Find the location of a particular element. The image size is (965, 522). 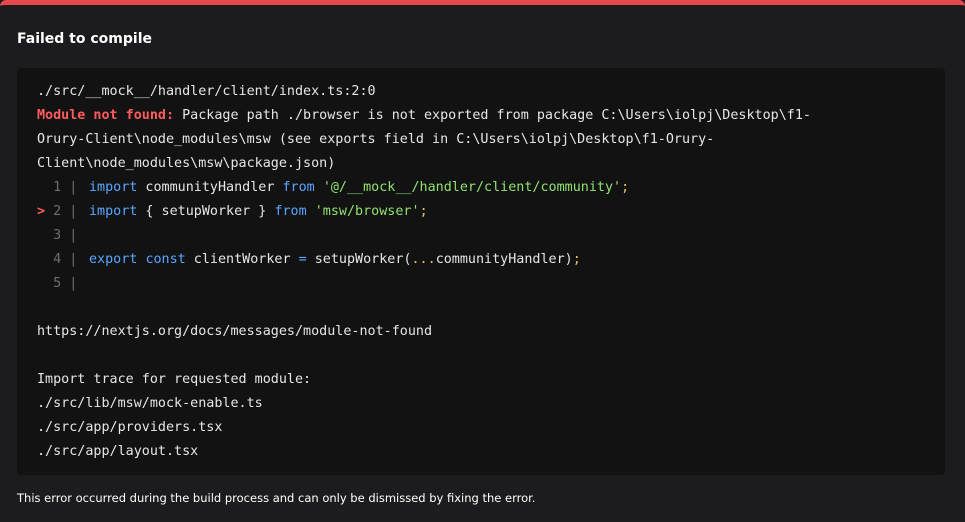

line-number: 3 is located at coordinates (57, 235).